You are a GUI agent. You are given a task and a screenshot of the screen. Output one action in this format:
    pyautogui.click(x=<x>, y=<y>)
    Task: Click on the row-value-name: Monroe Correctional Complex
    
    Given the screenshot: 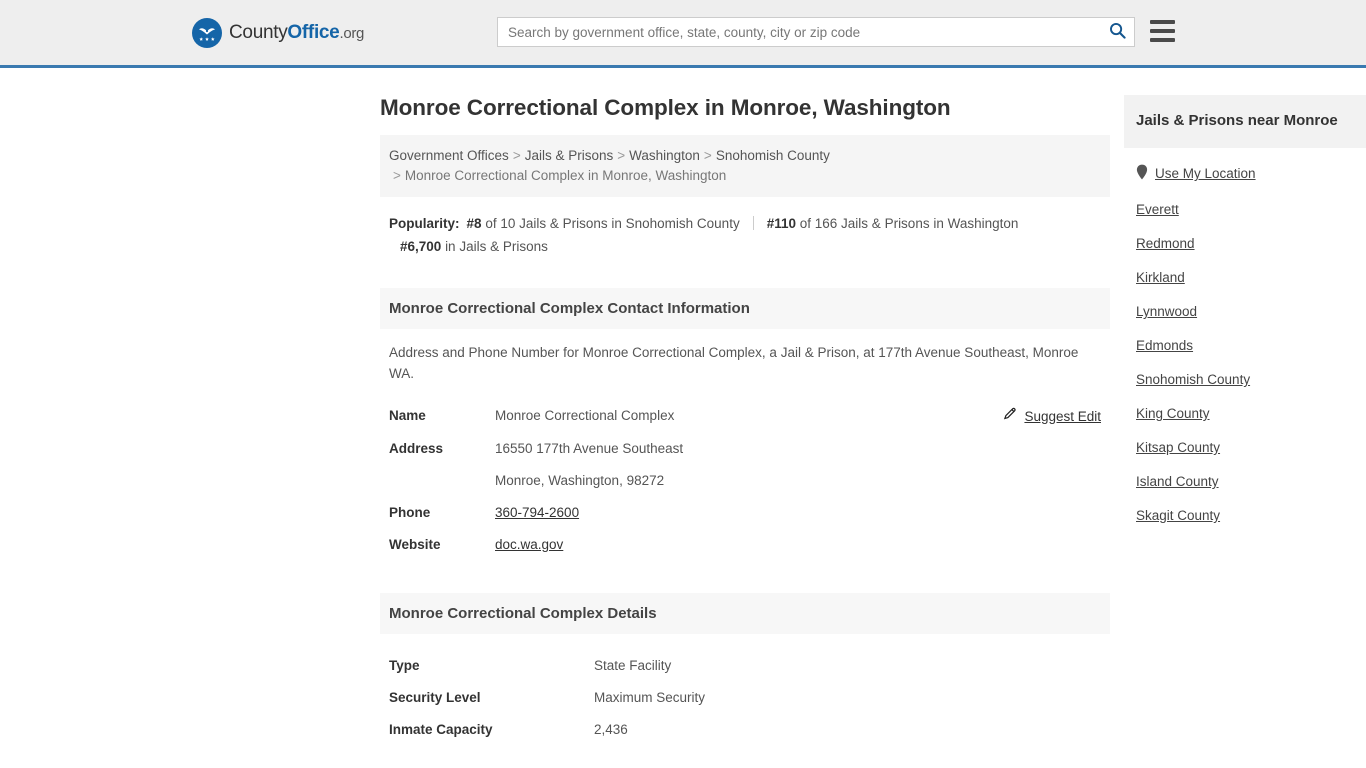 What is the action you would take?
    pyautogui.click(x=585, y=415)
    